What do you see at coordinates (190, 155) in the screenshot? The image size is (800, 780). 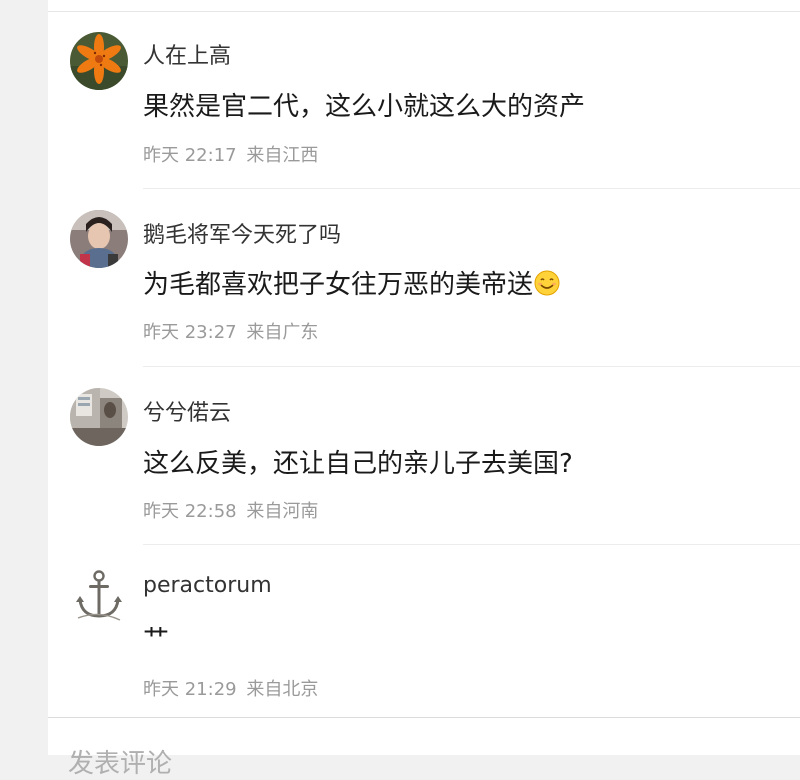 I see `comment-time: 昨天 22:17` at bounding box center [190, 155].